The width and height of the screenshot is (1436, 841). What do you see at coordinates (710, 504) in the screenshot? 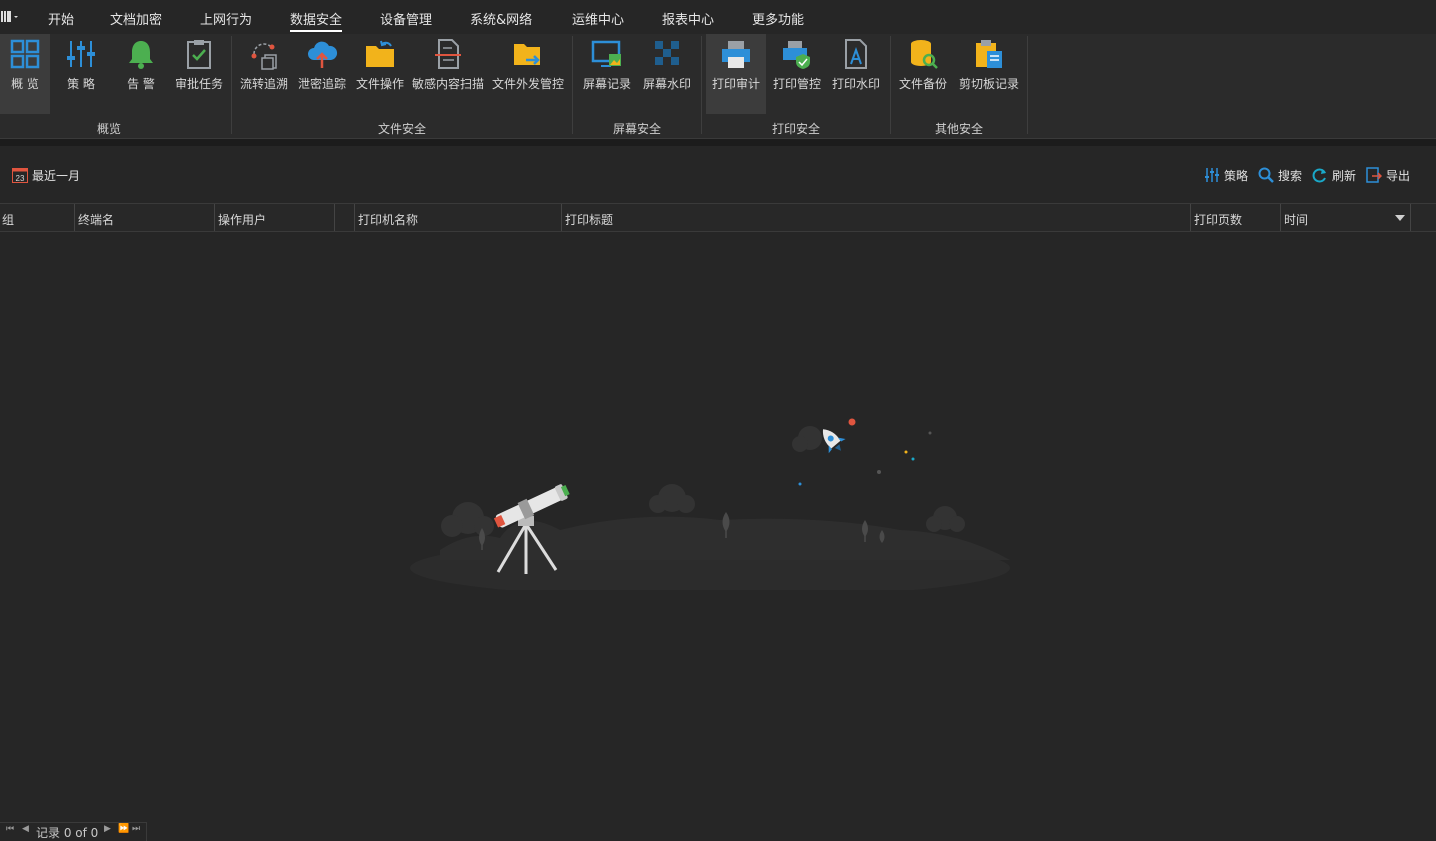
I see `empty-state-illustration` at bounding box center [710, 504].